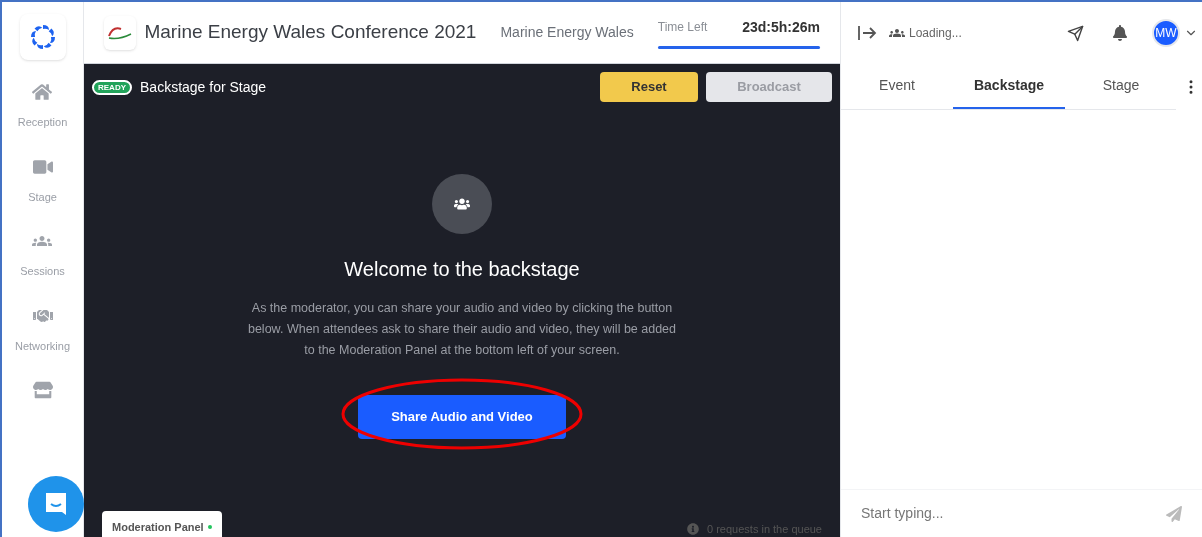 The height and width of the screenshot is (537, 1202). What do you see at coordinates (42, 196) in the screenshot?
I see `sidebar-item: Stage` at bounding box center [42, 196].